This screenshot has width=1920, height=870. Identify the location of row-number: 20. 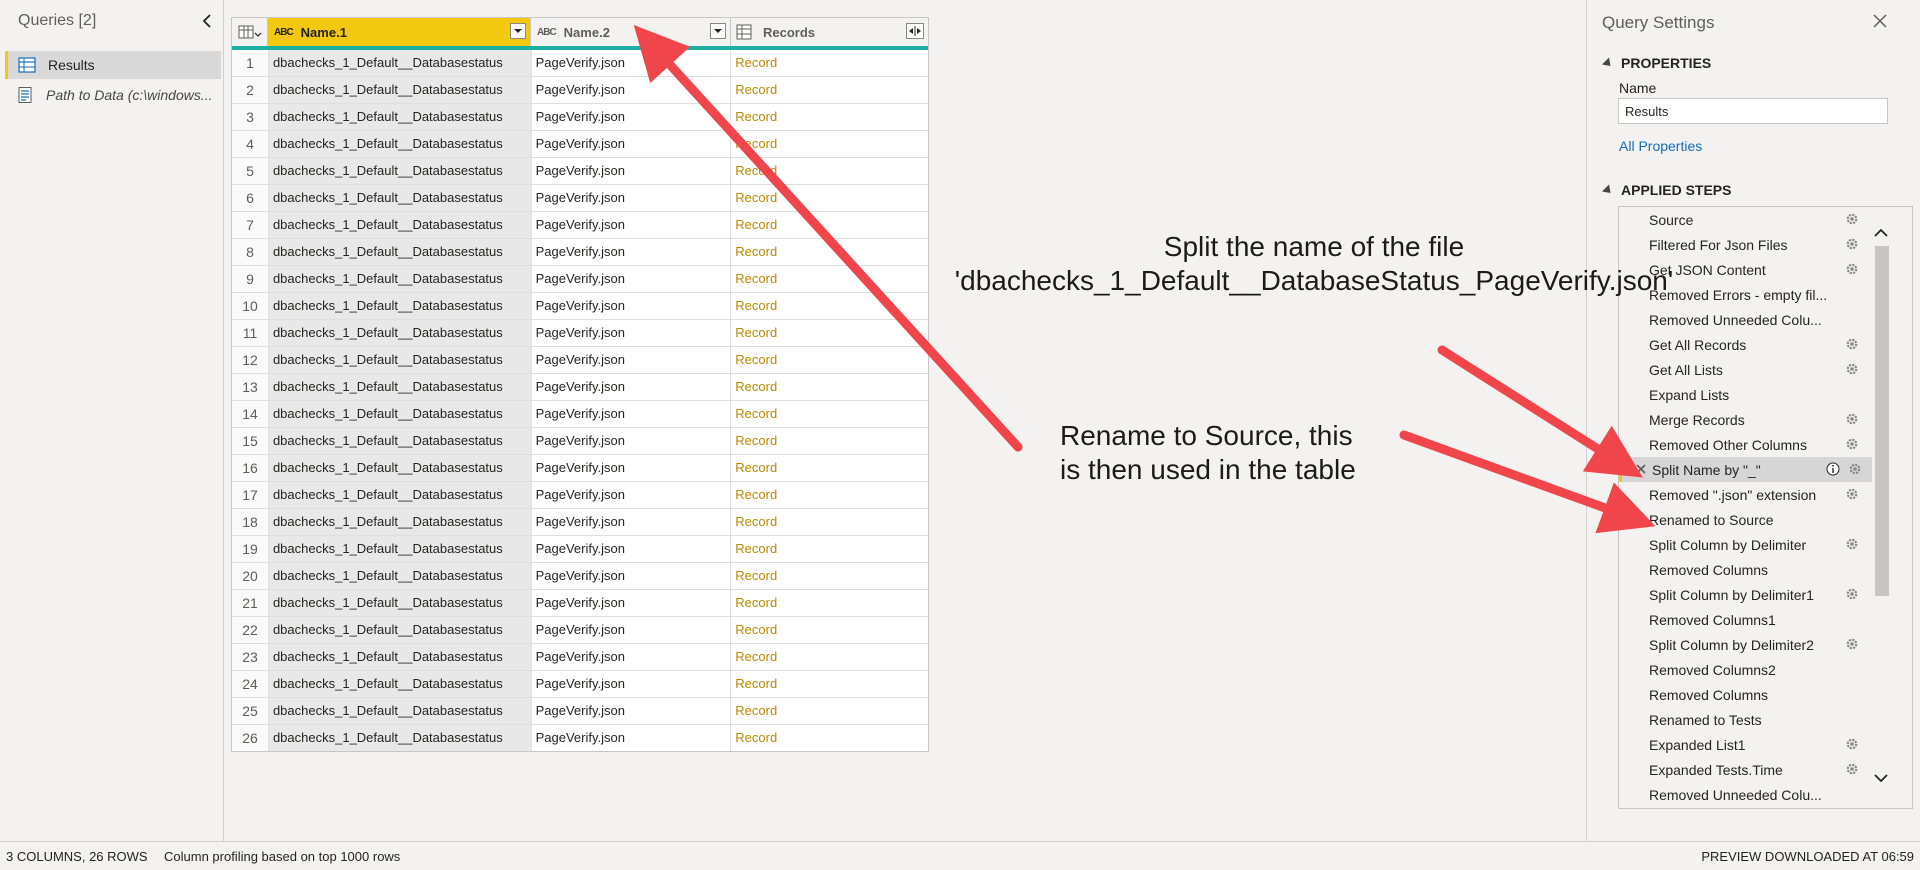
(250, 576).